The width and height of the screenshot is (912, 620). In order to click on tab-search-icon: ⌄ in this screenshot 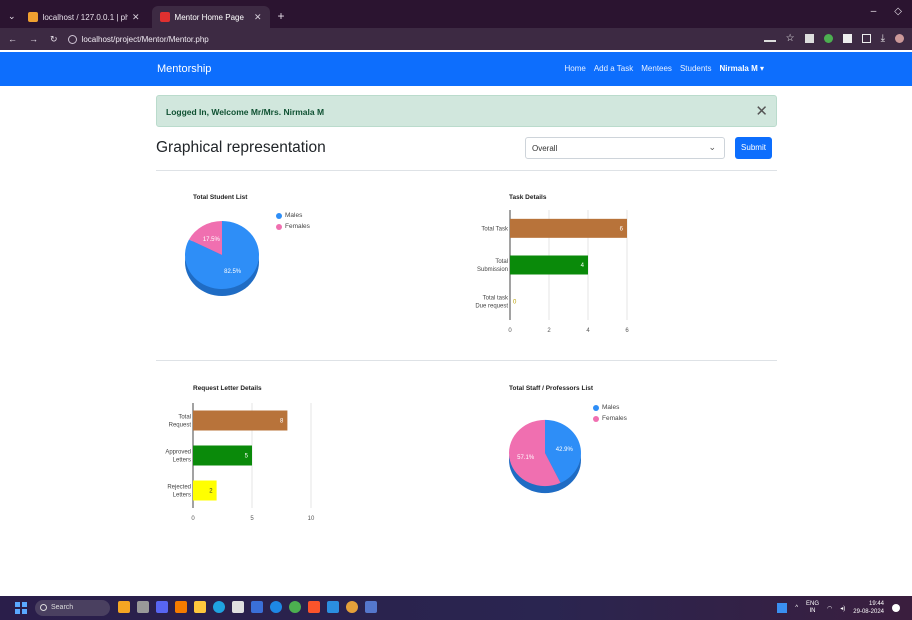, I will do `click(12, 16)`.